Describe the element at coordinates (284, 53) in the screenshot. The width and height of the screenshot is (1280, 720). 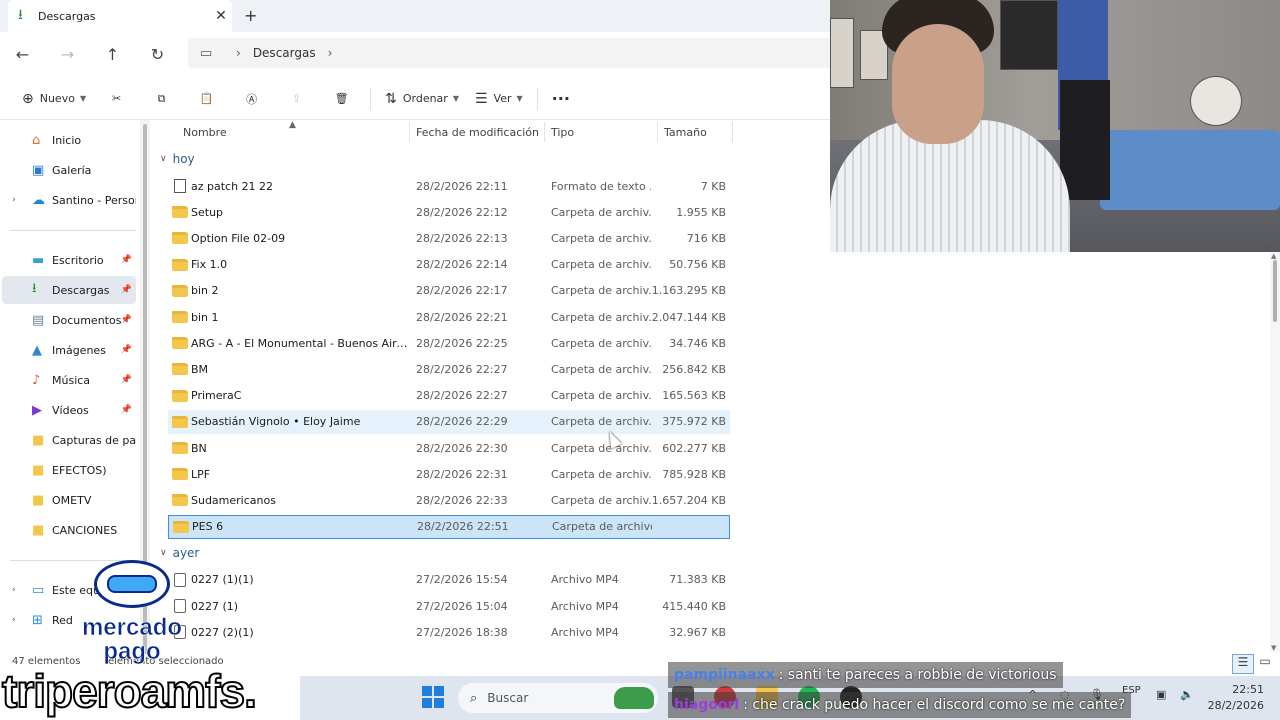
I see `breadcrumb-descargas: Descargas` at that location.